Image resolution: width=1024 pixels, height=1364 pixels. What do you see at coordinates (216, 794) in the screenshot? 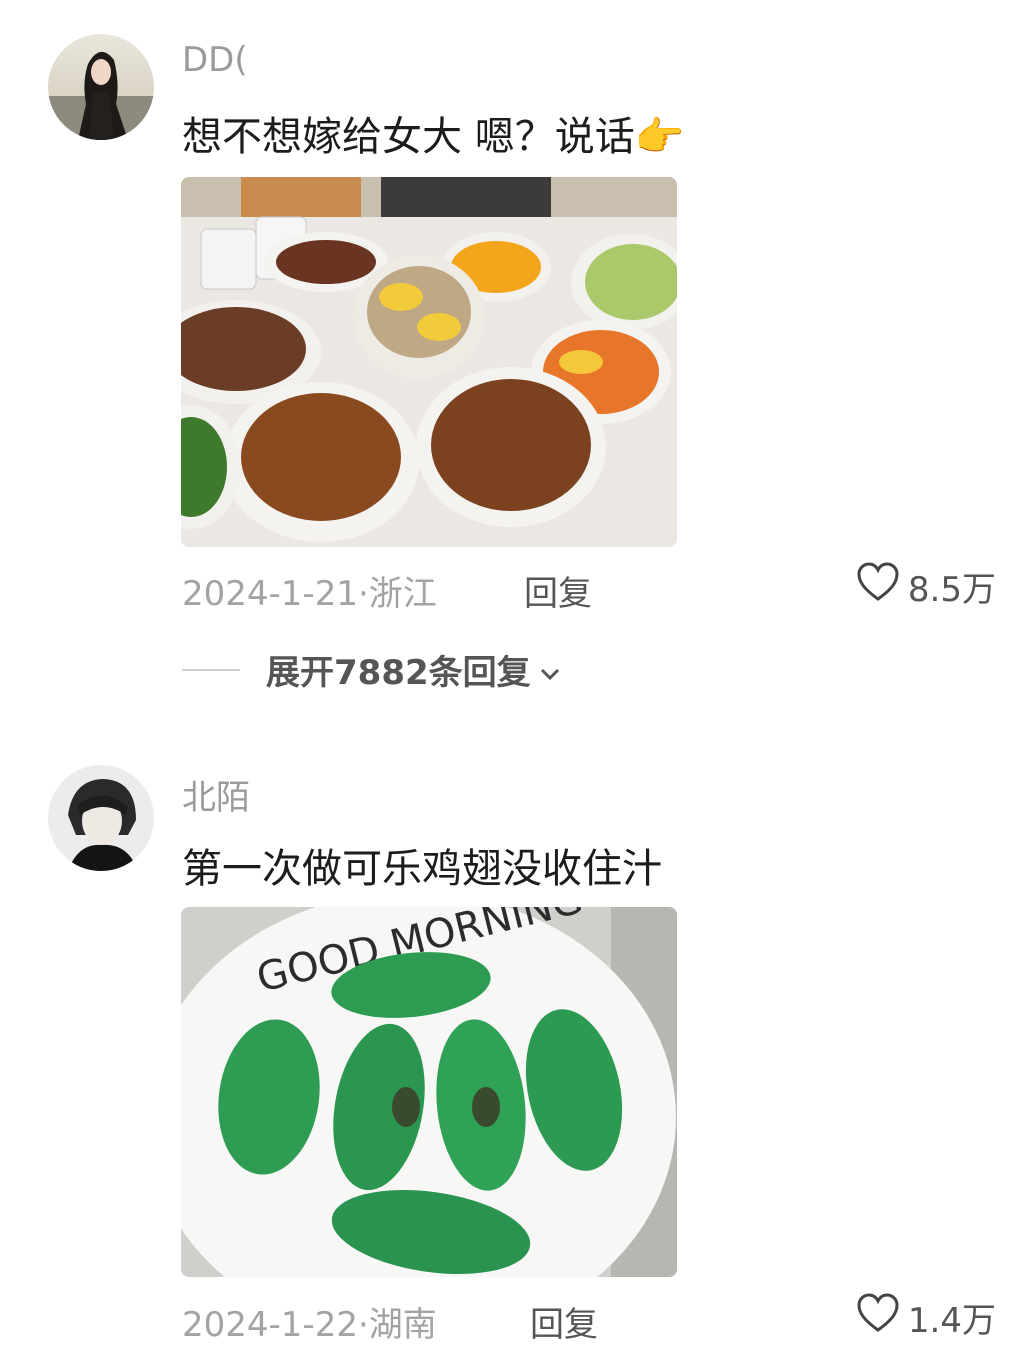
I see `username: 北陌` at bounding box center [216, 794].